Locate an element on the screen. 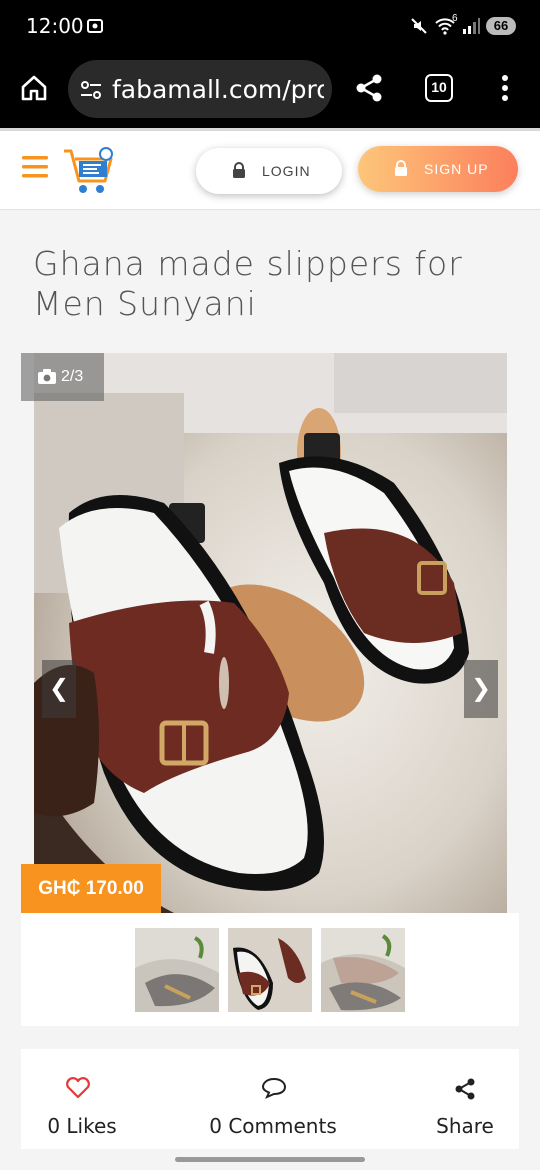 This screenshot has width=540, height=1170. home-icon is located at coordinates (34, 88).